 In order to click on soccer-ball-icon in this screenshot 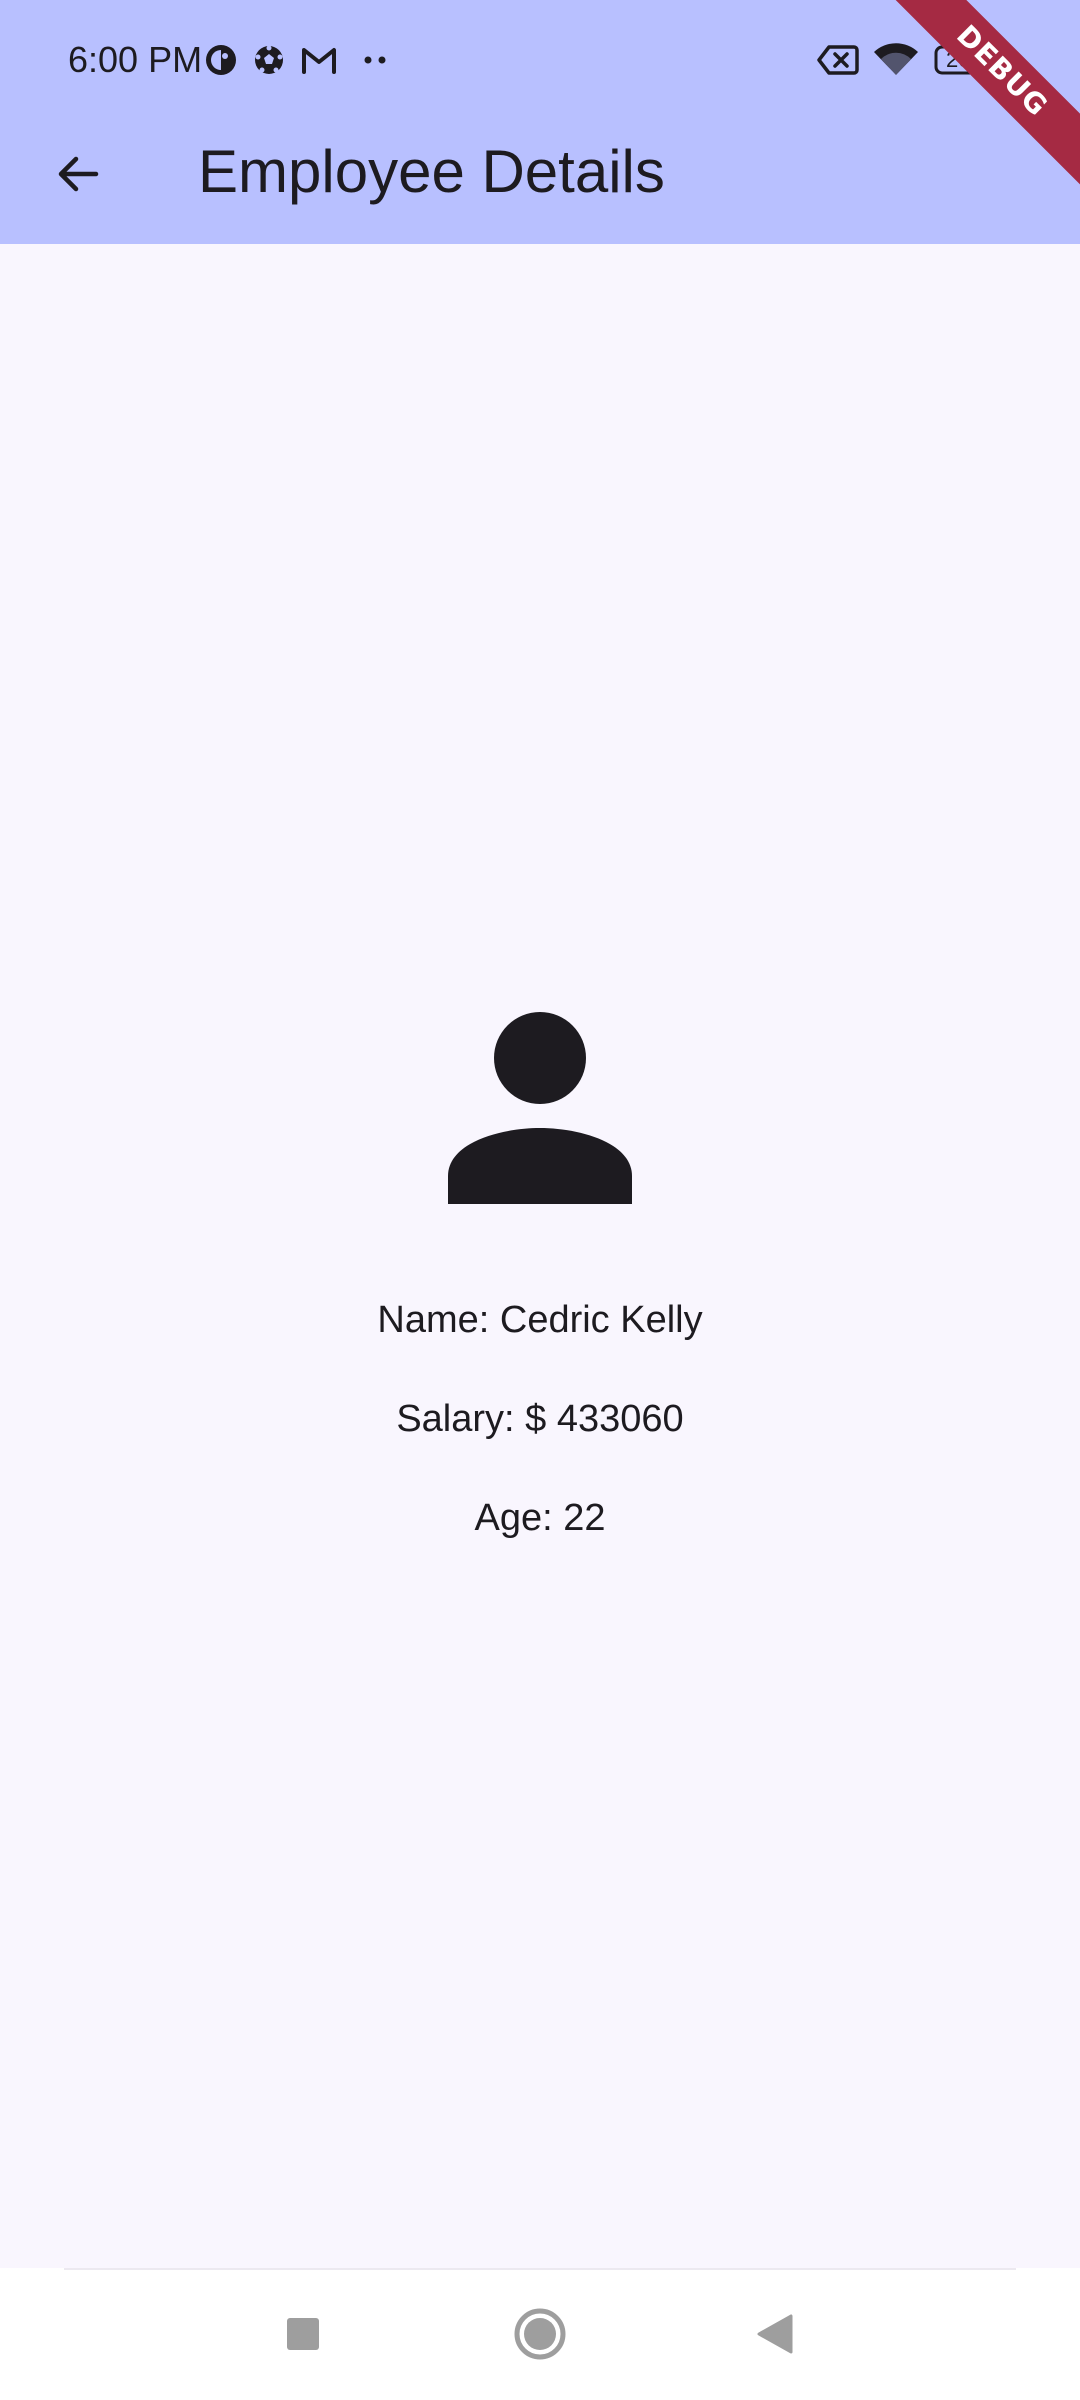, I will do `click(269, 60)`.